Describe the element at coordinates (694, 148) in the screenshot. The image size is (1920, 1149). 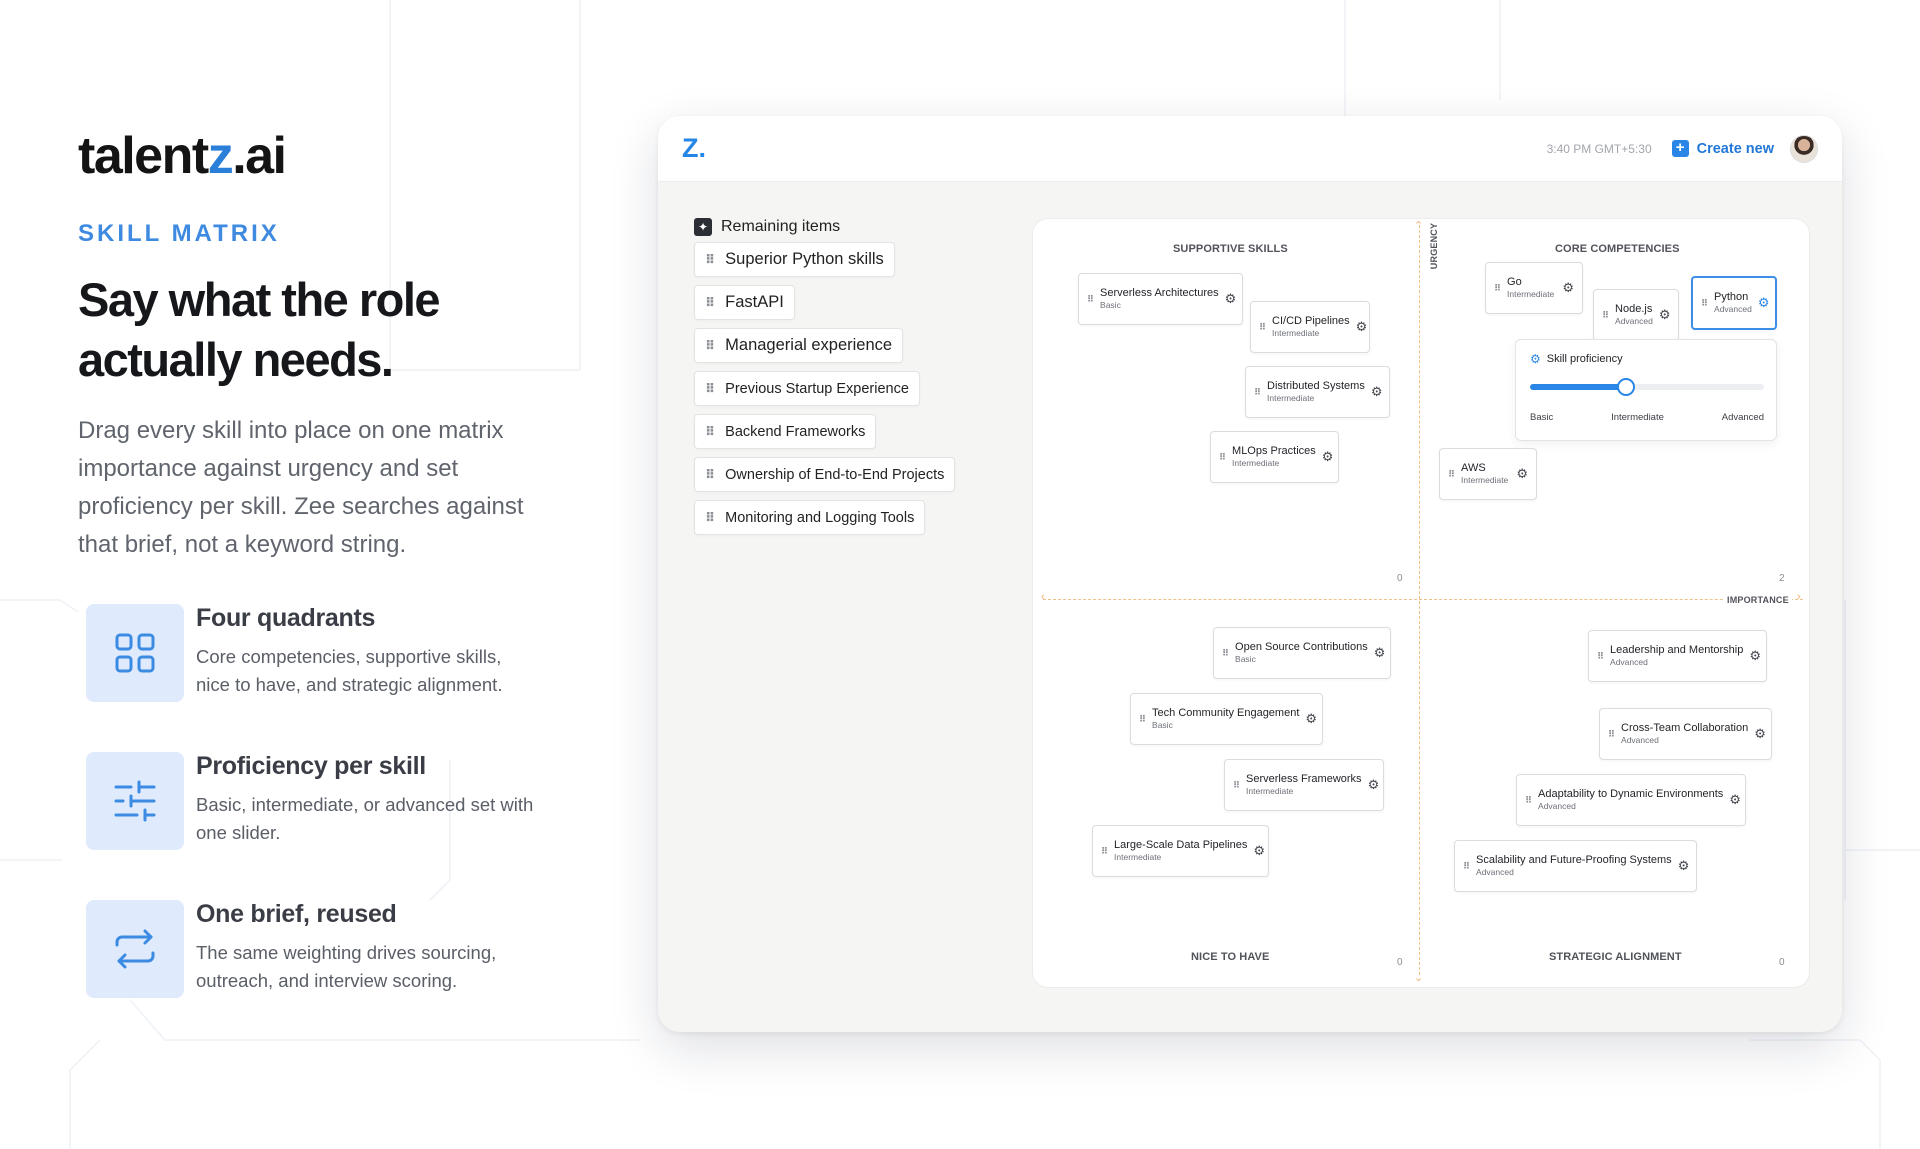
I see `app-logo: Z.` at that location.